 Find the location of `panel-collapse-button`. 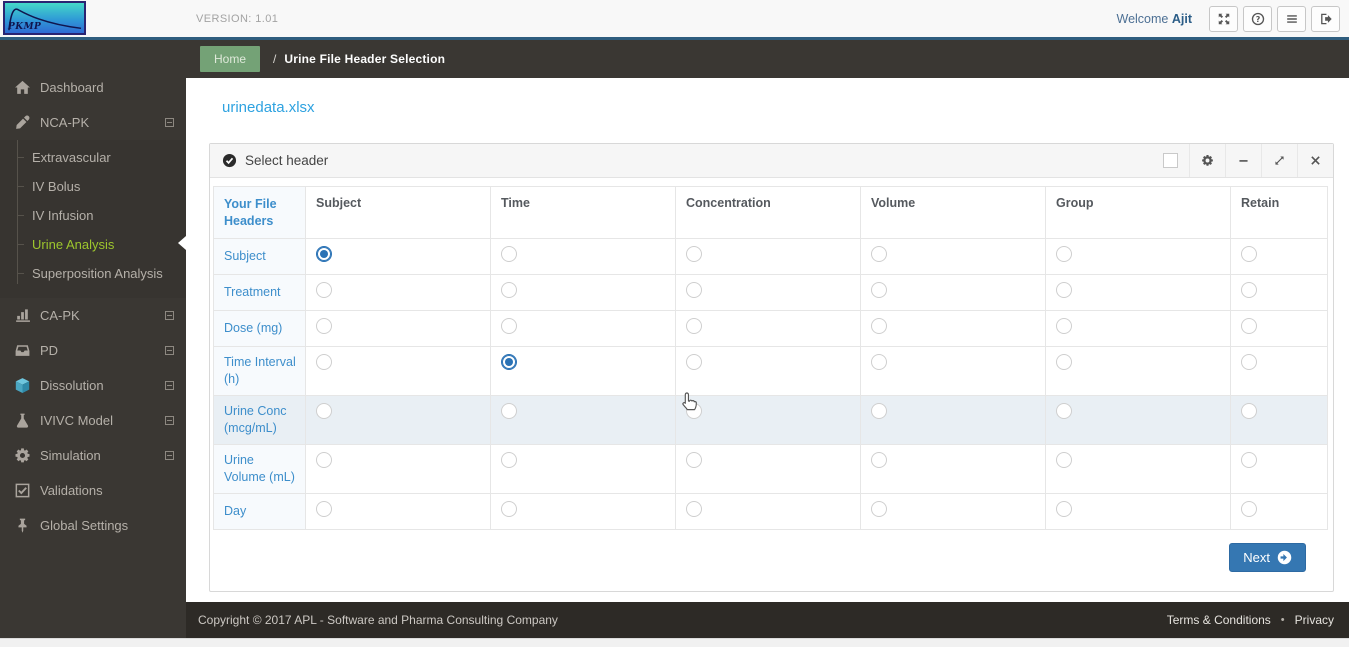

panel-collapse-button is located at coordinates (1243, 160).